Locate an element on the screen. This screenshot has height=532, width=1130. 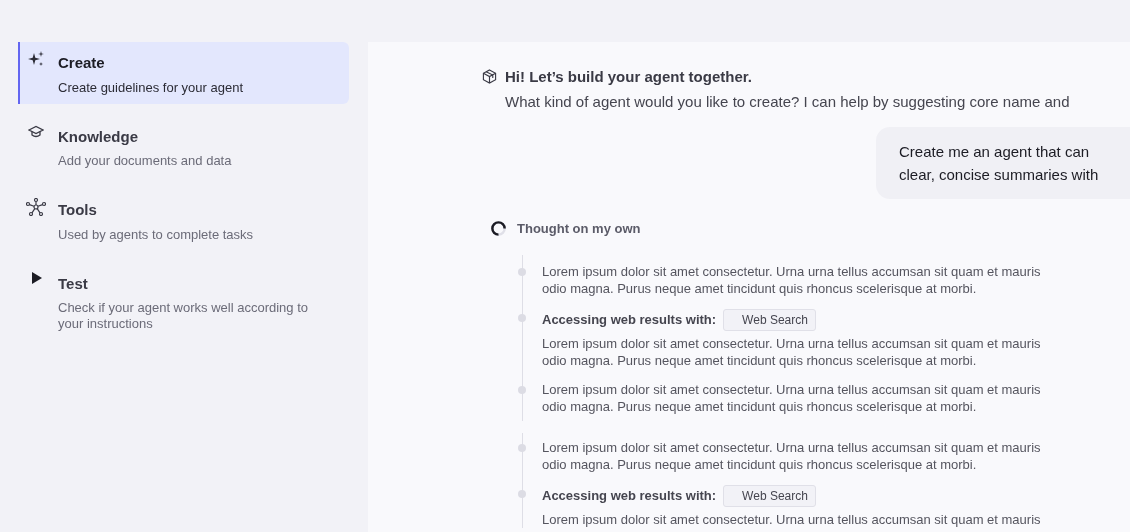
network-icon is located at coordinates (36, 207).